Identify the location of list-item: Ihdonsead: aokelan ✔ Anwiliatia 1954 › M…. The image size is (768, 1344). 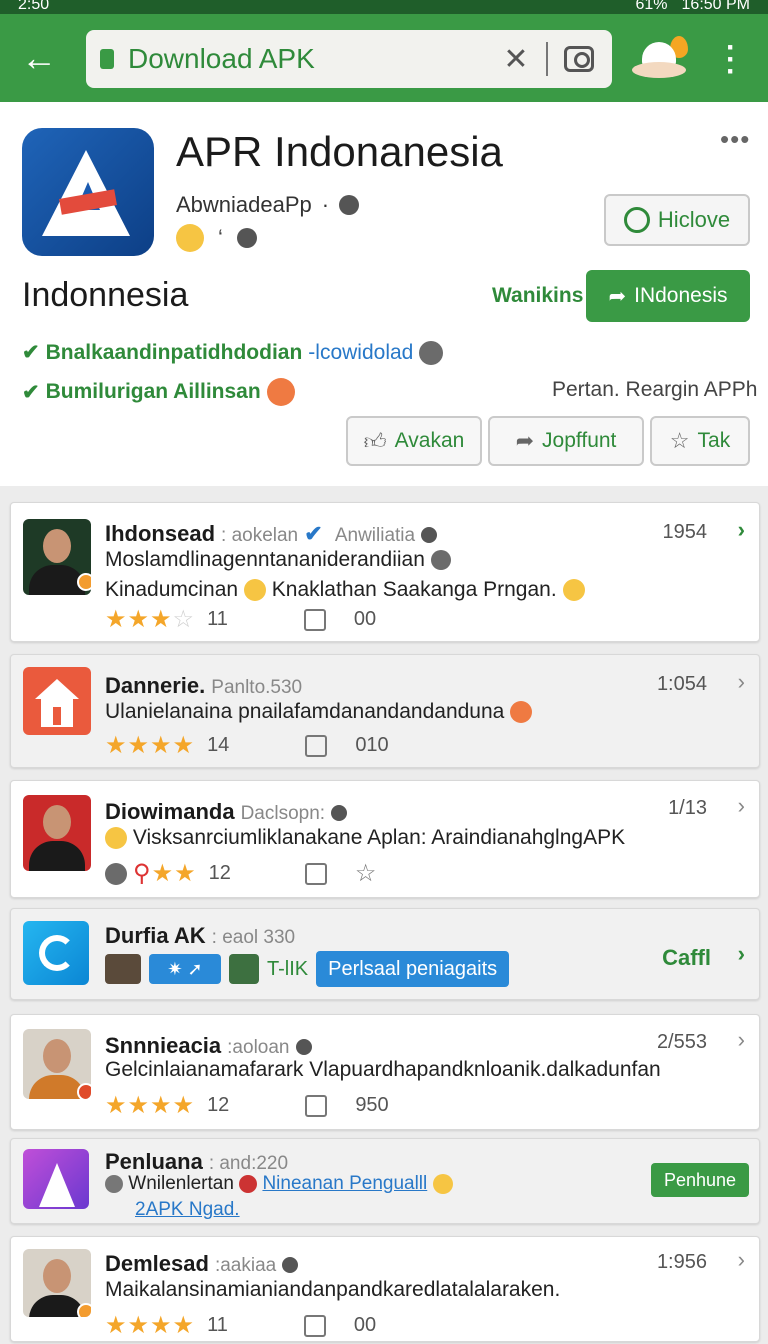
(385, 572).